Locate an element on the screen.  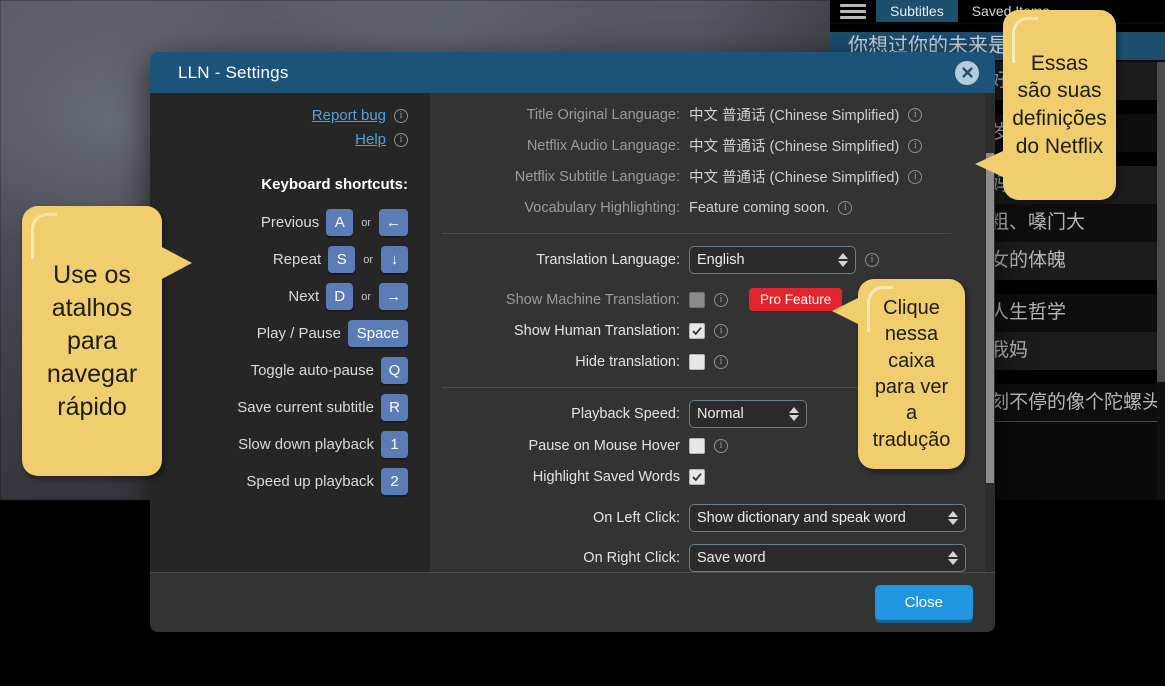
hamburger-icon is located at coordinates (853, 11).